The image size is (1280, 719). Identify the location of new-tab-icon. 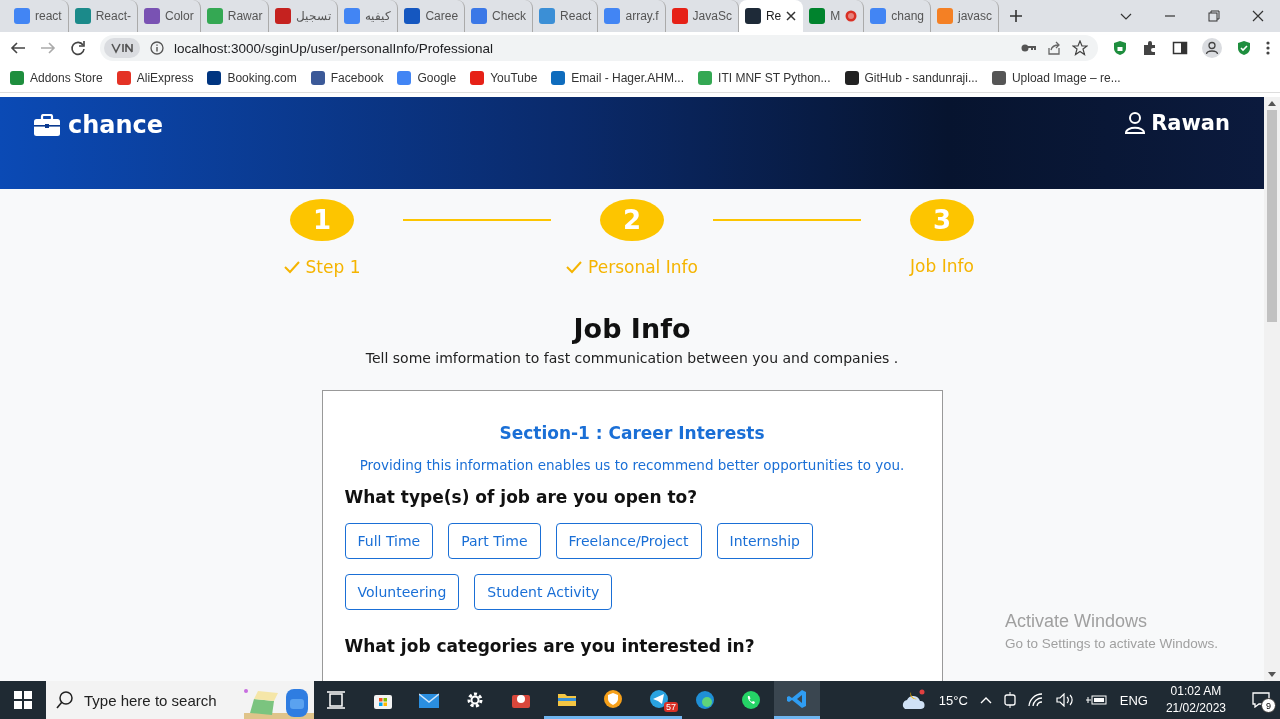
(1016, 16).